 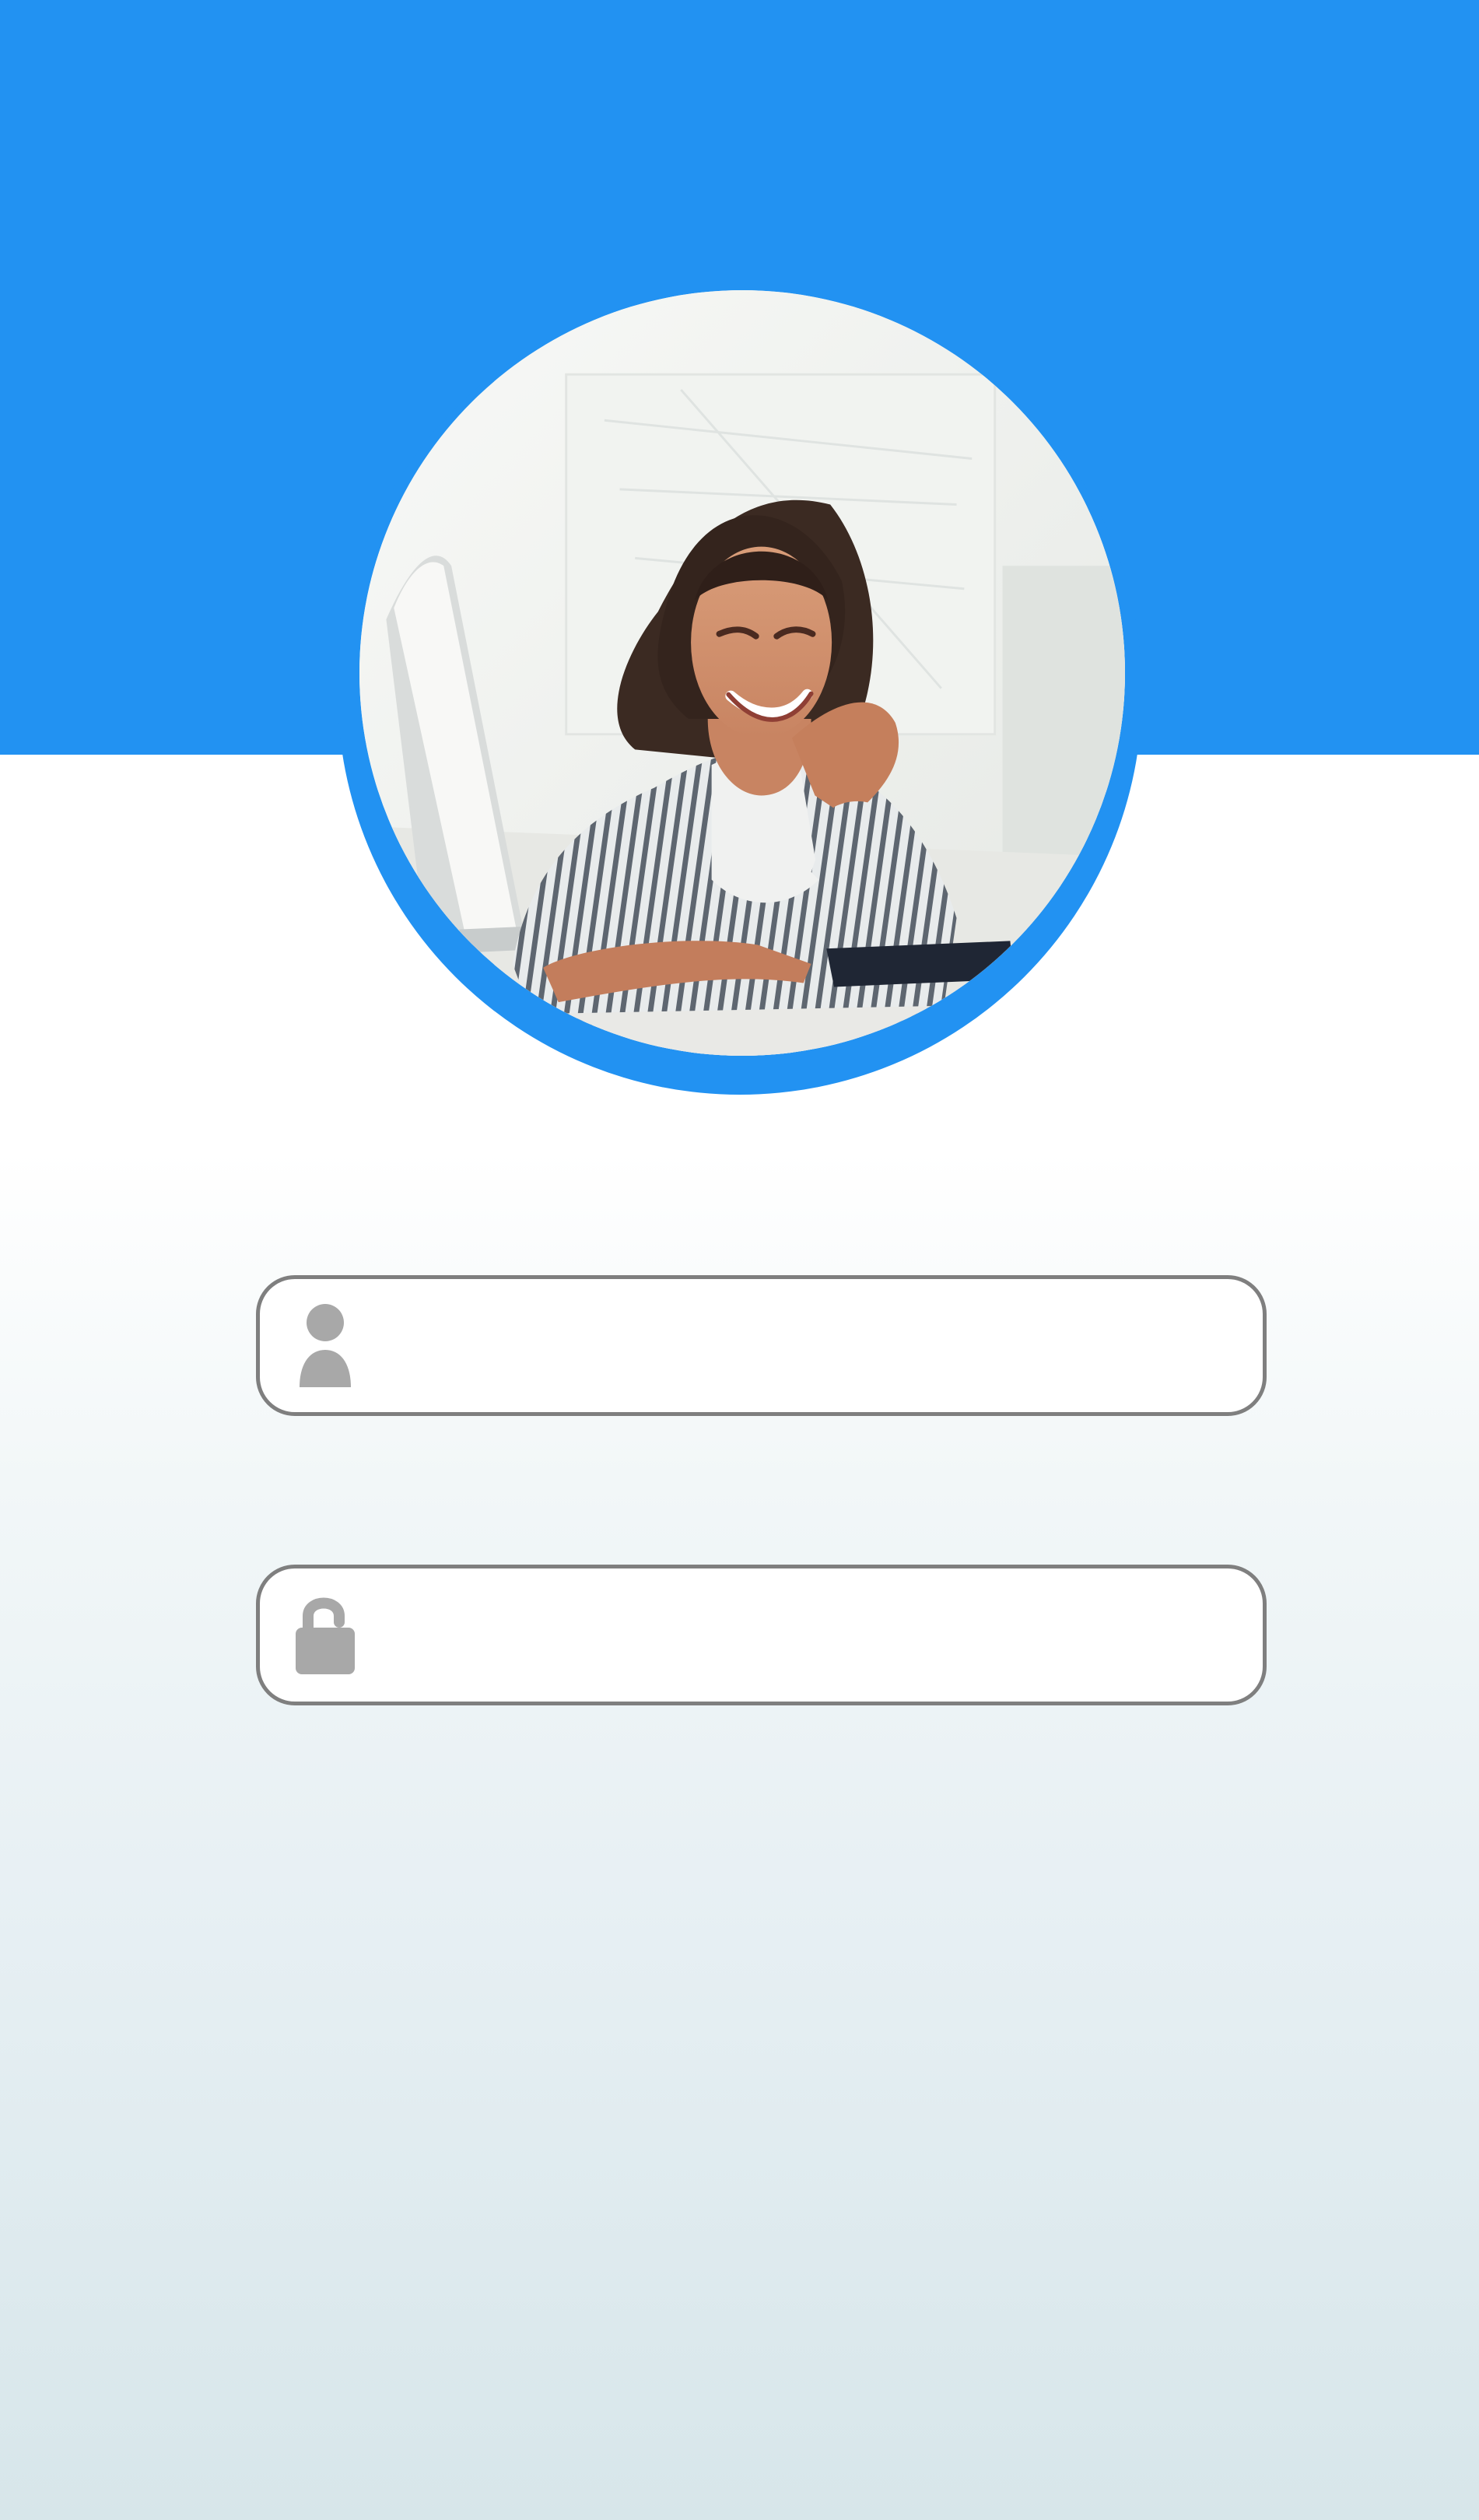 What do you see at coordinates (809, 1635) in the screenshot?
I see `password-input` at bounding box center [809, 1635].